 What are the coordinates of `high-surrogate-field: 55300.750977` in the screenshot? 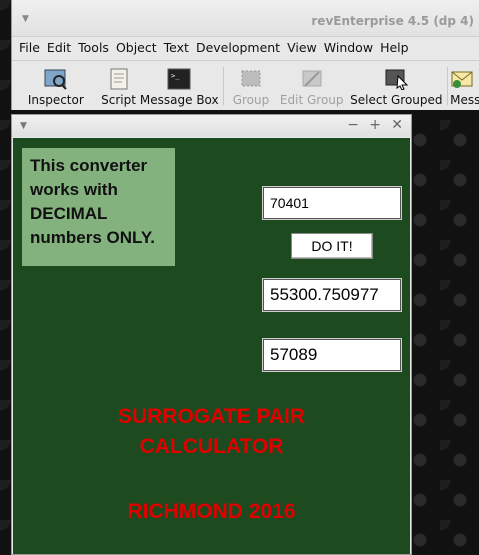 It's located at (332, 295).